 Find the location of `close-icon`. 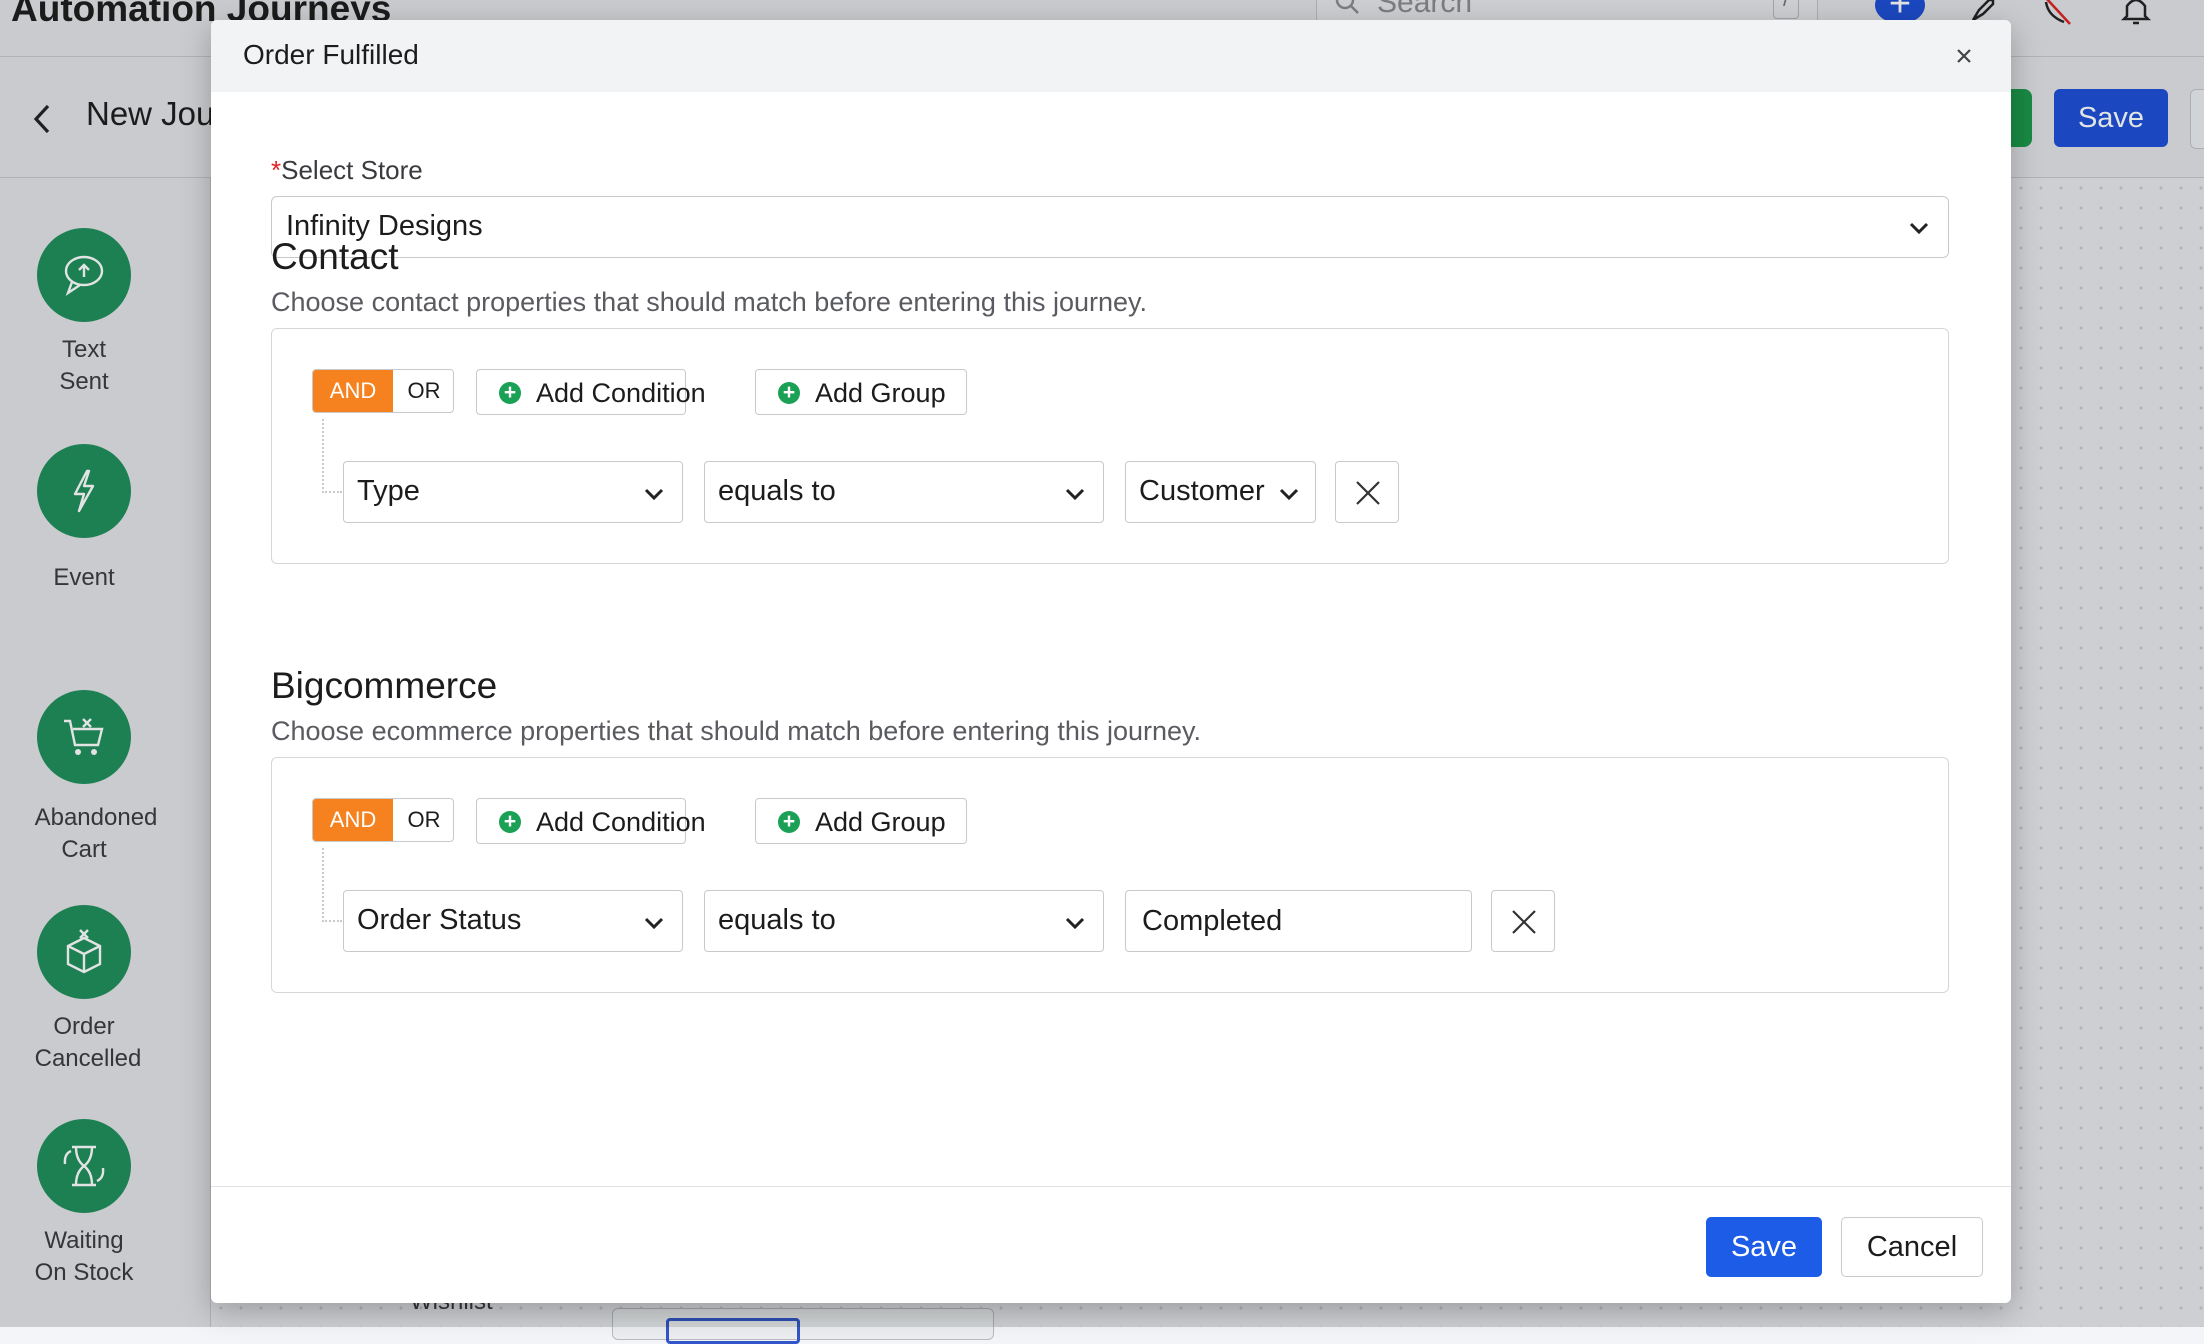

close-icon is located at coordinates (1964, 56).